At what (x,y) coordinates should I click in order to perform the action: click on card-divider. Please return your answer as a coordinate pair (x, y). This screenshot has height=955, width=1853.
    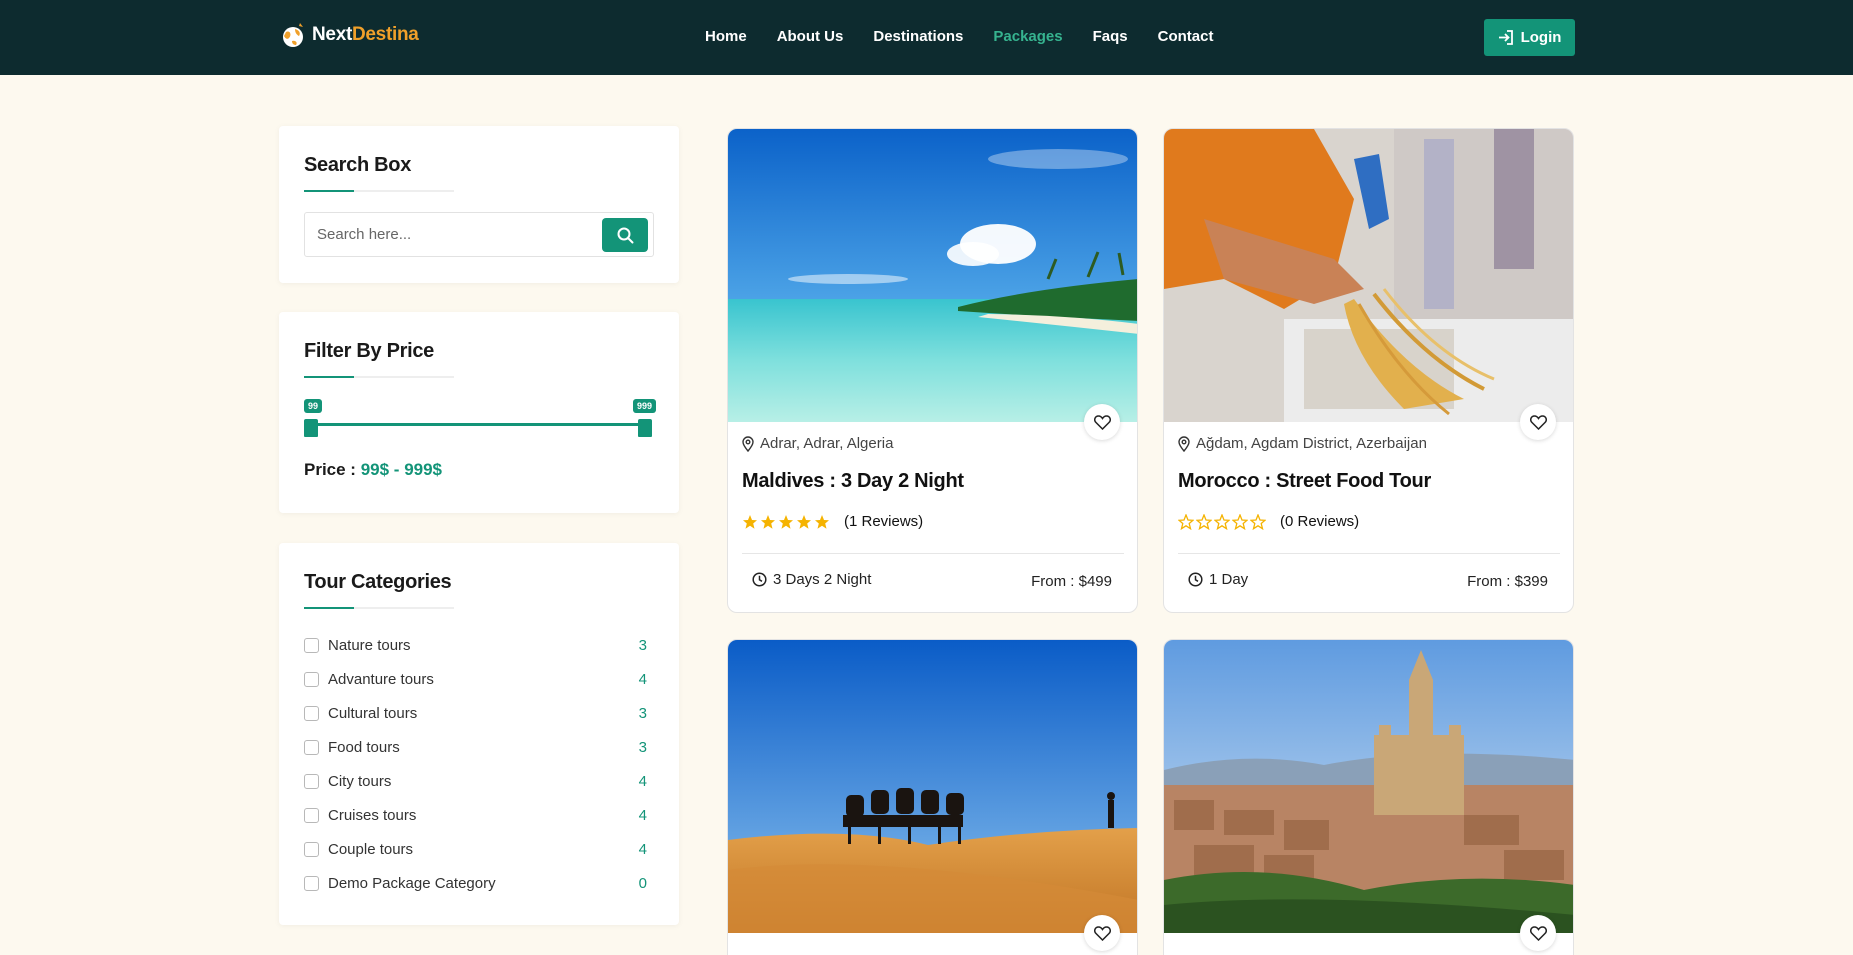
    Looking at the image, I should click on (933, 553).